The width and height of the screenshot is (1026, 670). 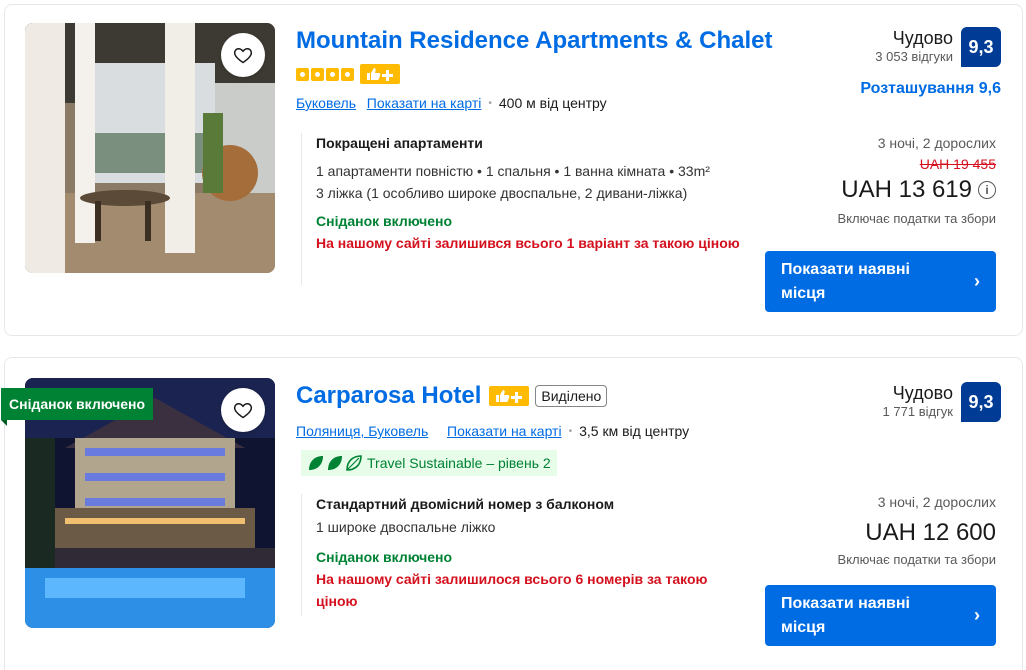 I want to click on highlighted-badge: Виділено, so click(x=571, y=396).